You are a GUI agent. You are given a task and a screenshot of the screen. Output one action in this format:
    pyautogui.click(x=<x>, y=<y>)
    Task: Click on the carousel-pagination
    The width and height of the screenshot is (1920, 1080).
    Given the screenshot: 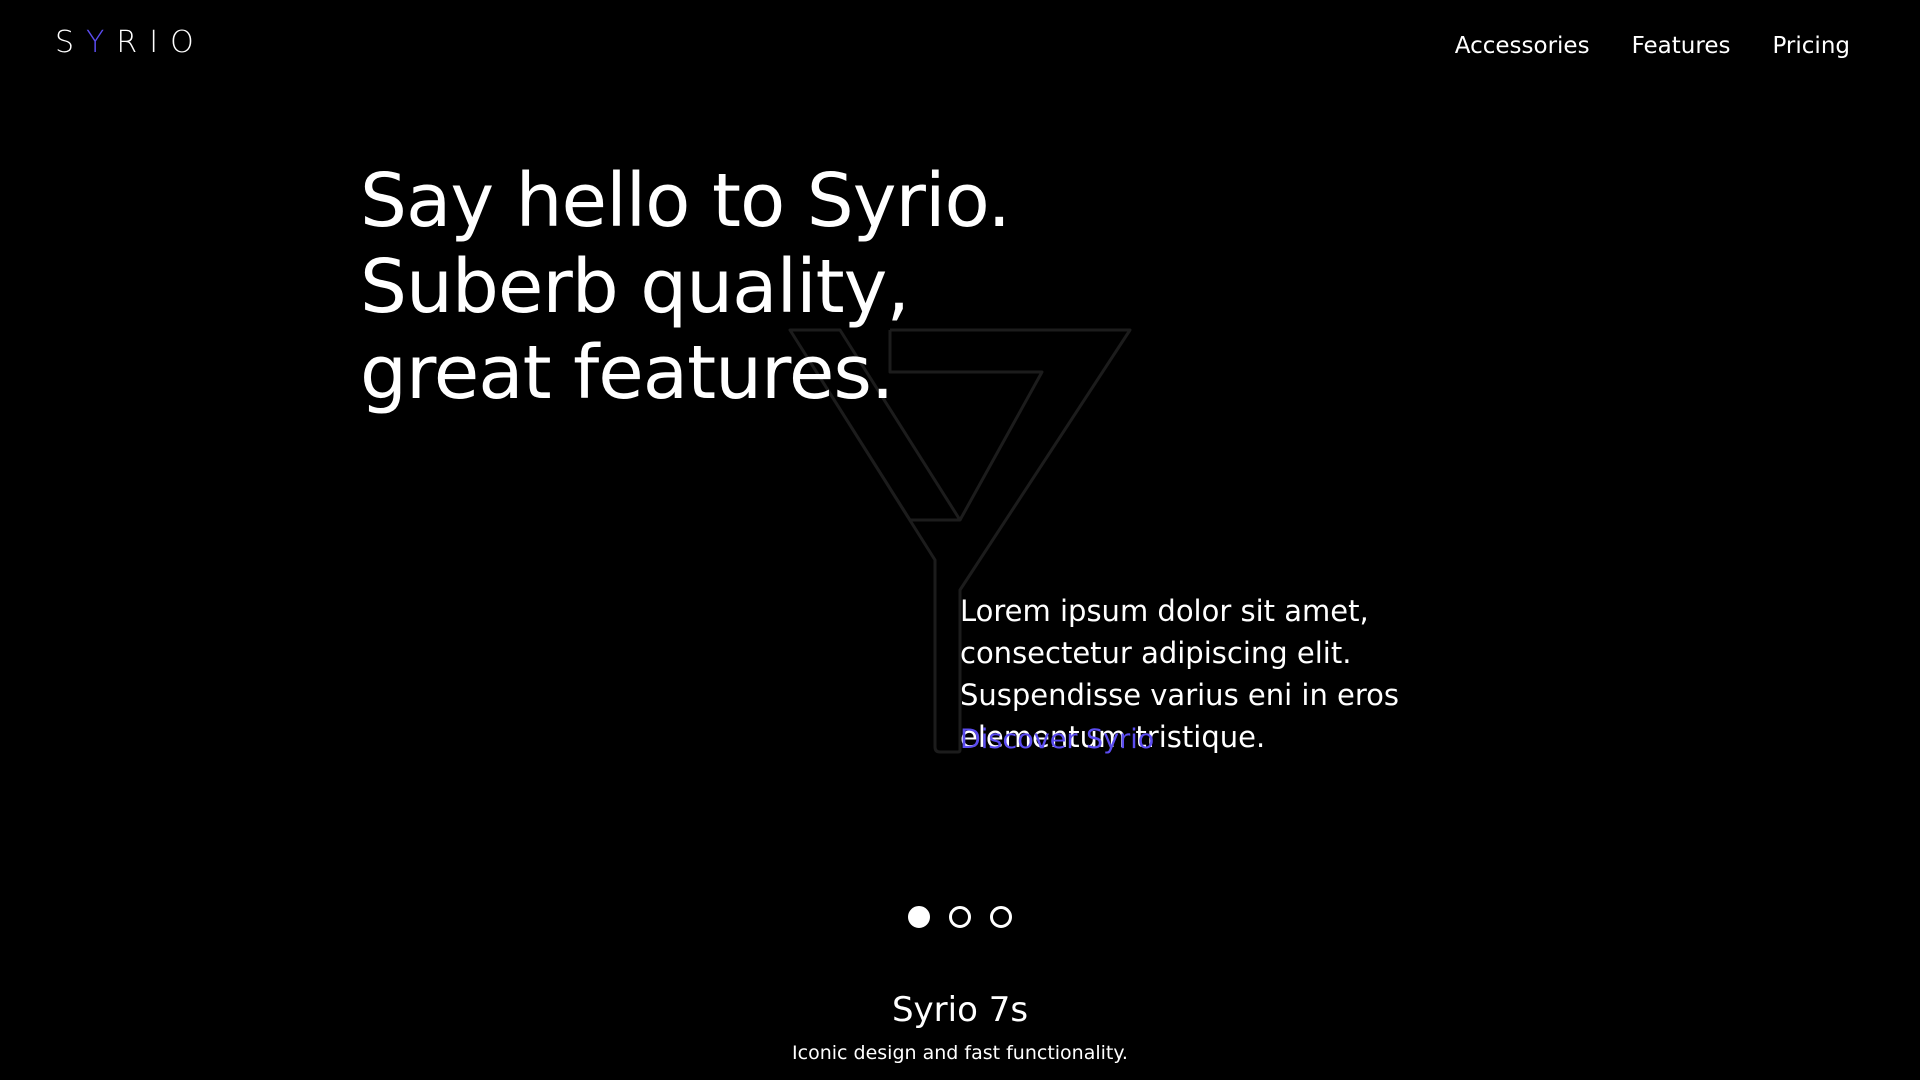 What is the action you would take?
    pyautogui.click(x=960, y=917)
    